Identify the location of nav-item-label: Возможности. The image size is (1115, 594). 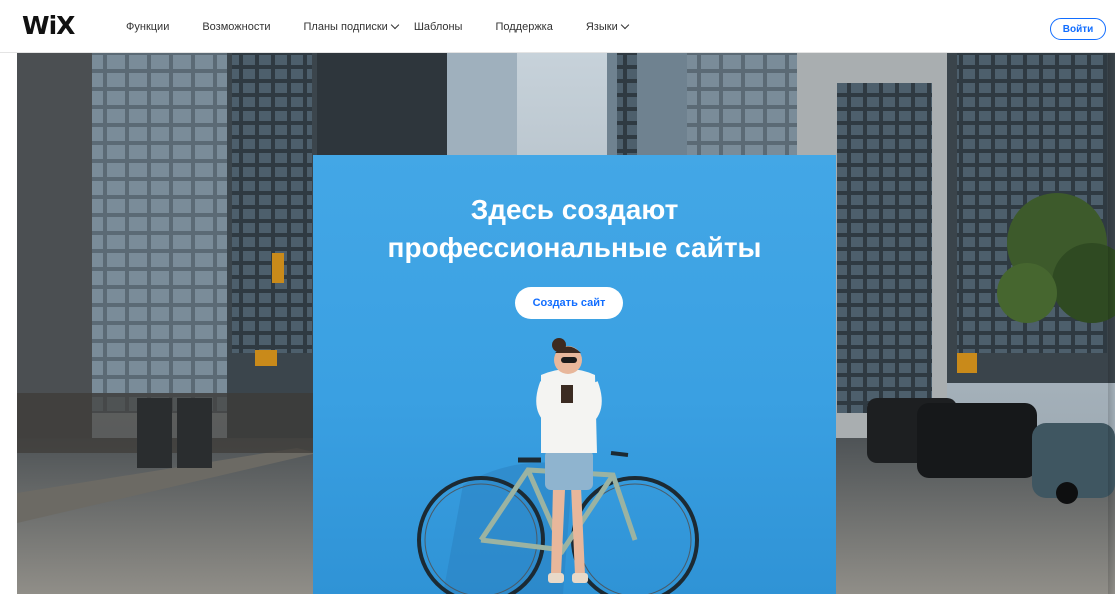
(236, 26).